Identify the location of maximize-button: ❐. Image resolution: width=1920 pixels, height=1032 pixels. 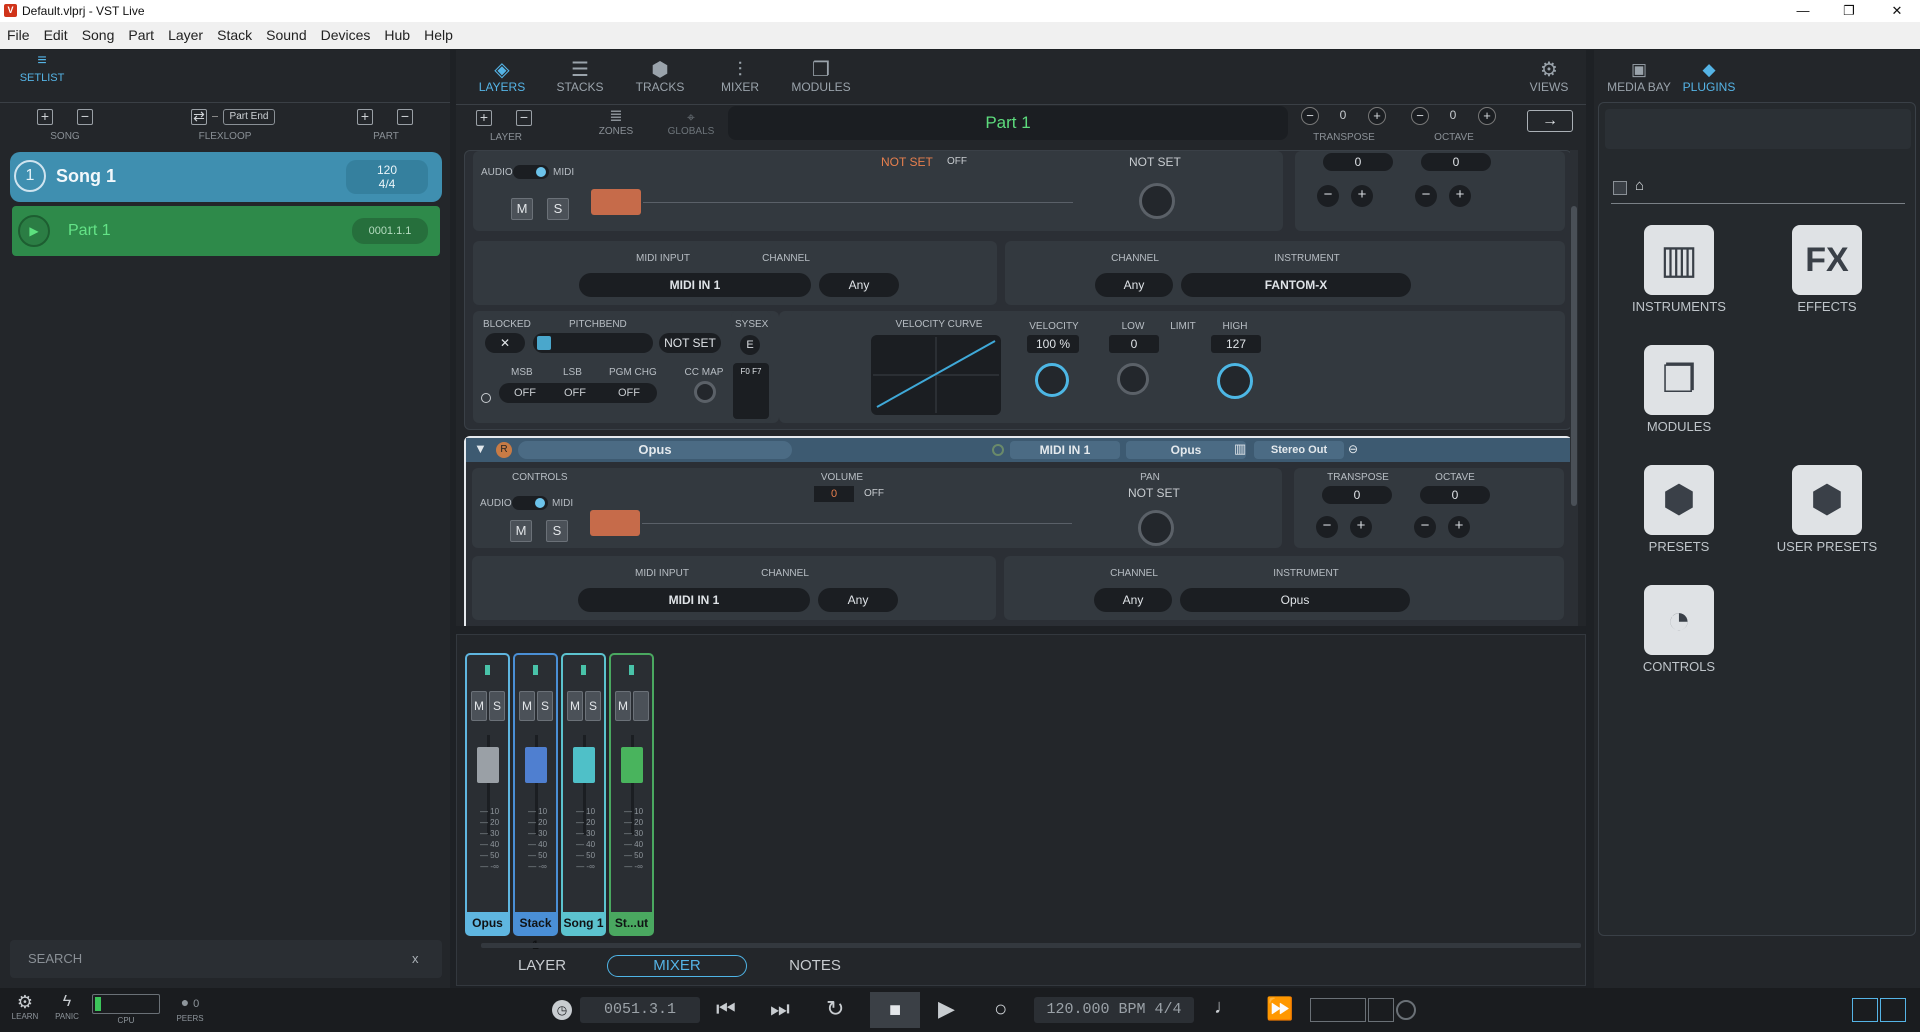
(1849, 11).